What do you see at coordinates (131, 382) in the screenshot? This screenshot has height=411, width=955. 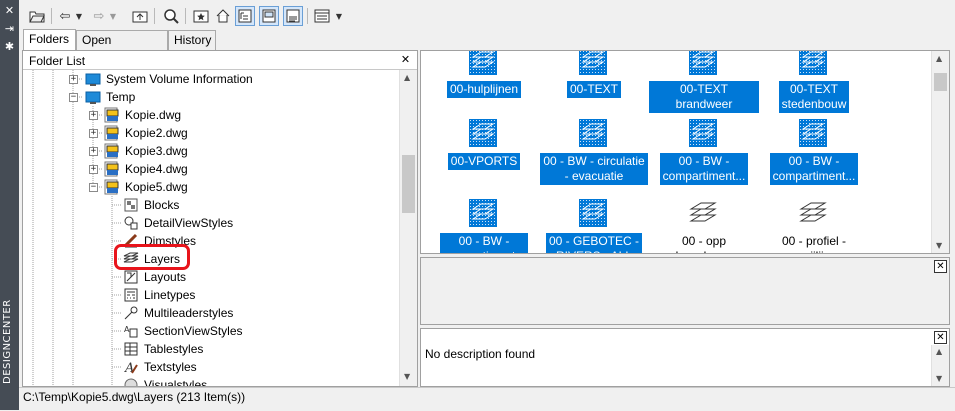 I see `visualstyles-icon` at bounding box center [131, 382].